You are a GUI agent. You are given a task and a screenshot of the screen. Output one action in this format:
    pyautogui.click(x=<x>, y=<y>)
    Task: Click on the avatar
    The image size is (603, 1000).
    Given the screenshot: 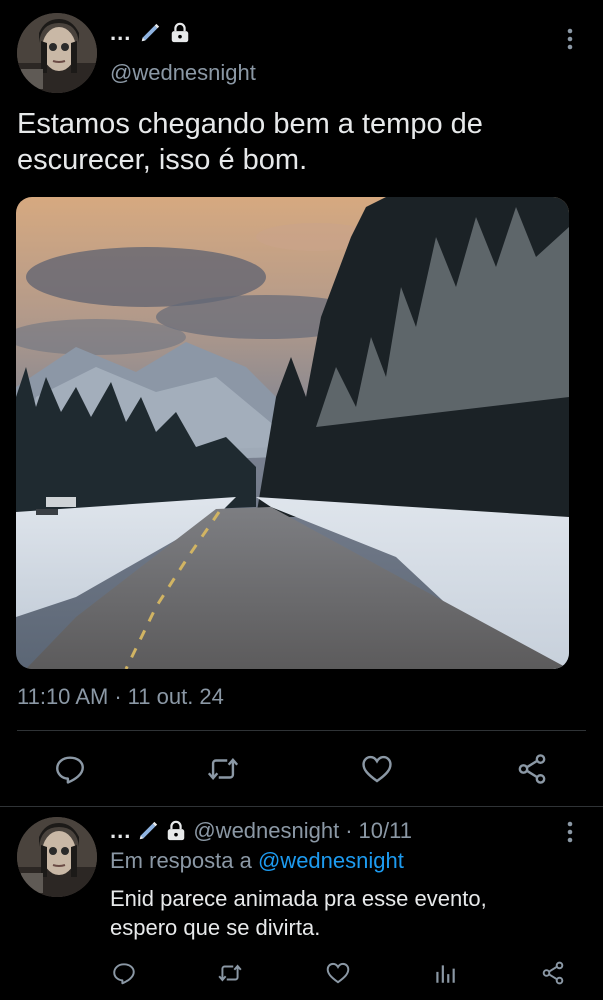 What is the action you would take?
    pyautogui.click(x=57, y=53)
    